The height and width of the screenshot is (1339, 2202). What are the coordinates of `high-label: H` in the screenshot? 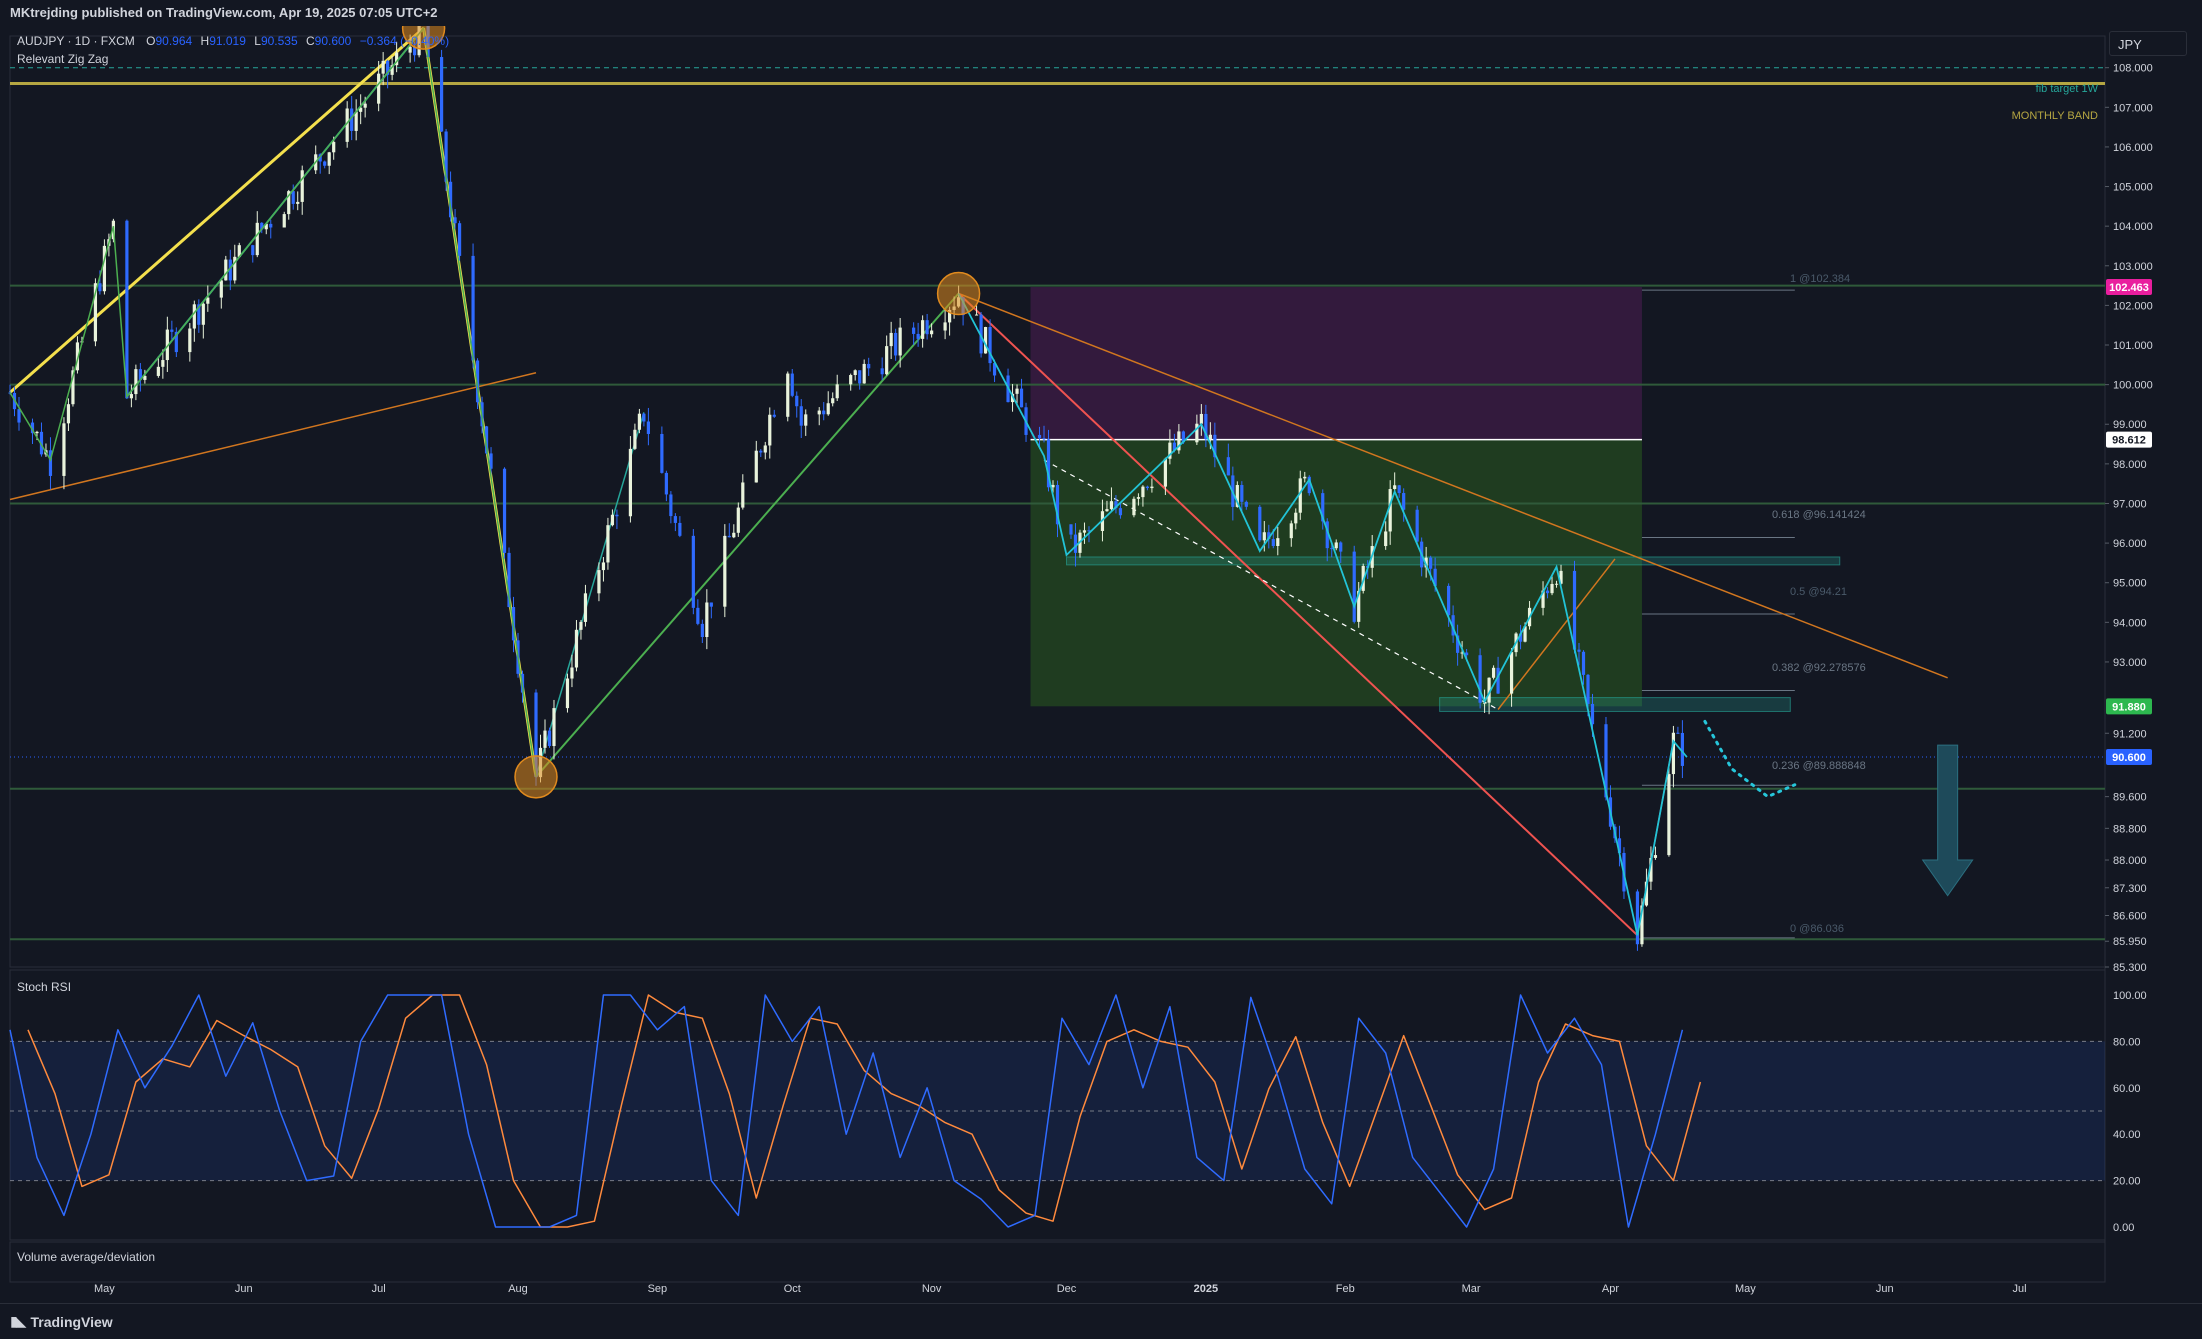 It's located at (205, 41).